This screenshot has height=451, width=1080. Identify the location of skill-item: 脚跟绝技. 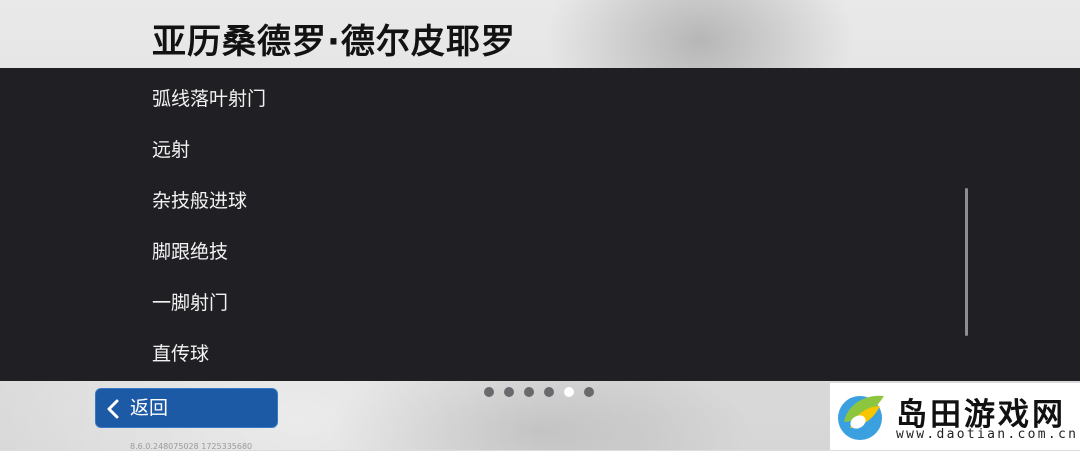
(190, 252).